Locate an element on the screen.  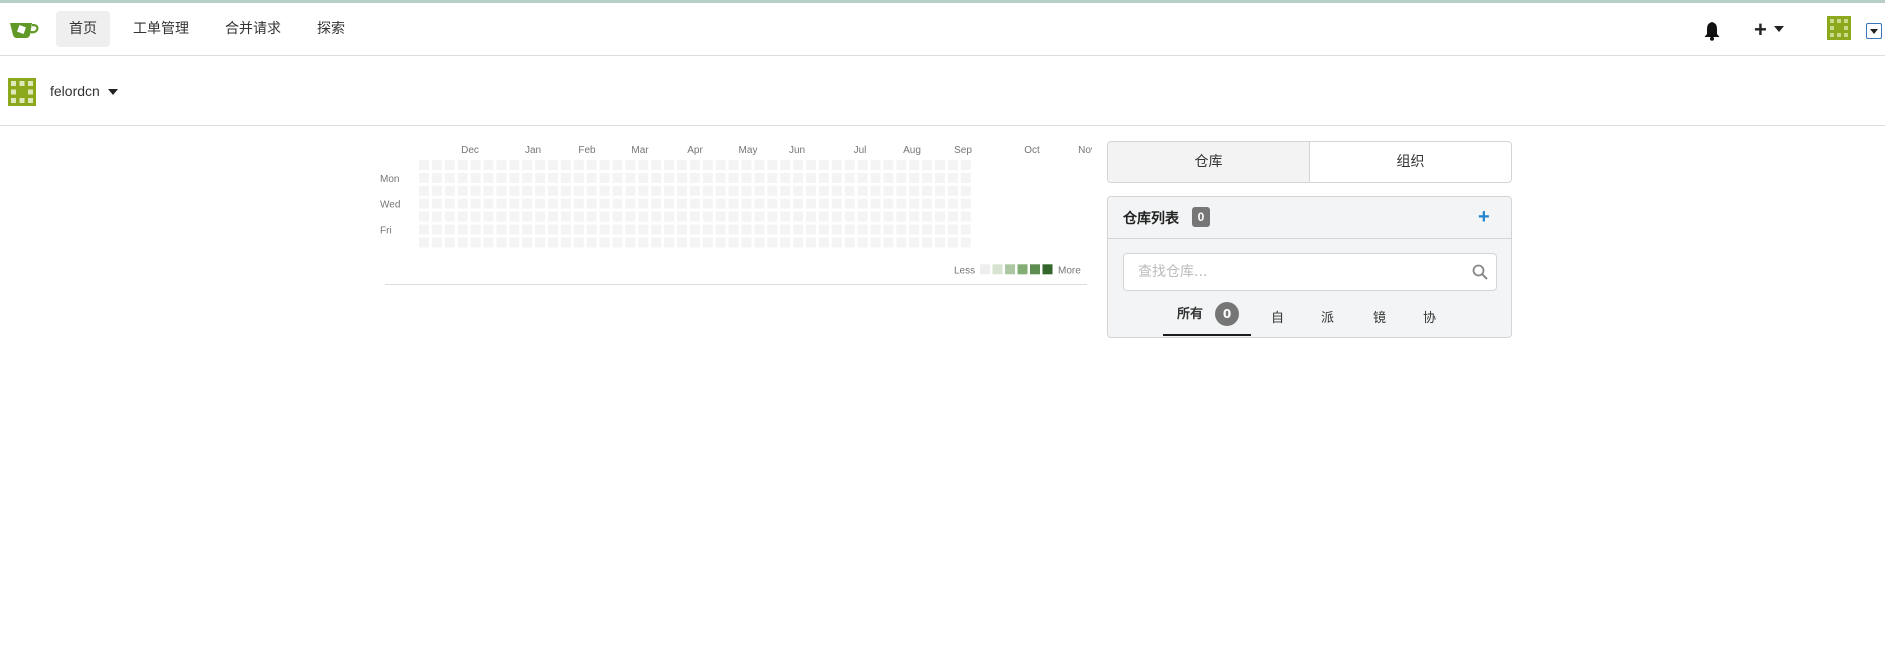
tab-repositories: 仓库 is located at coordinates (1209, 162).